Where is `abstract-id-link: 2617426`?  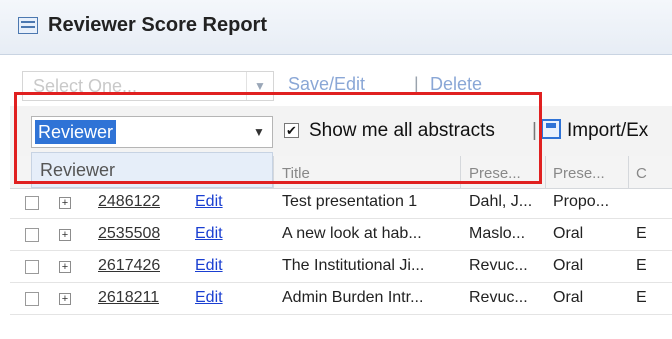 abstract-id-link: 2617426 is located at coordinates (129, 266).